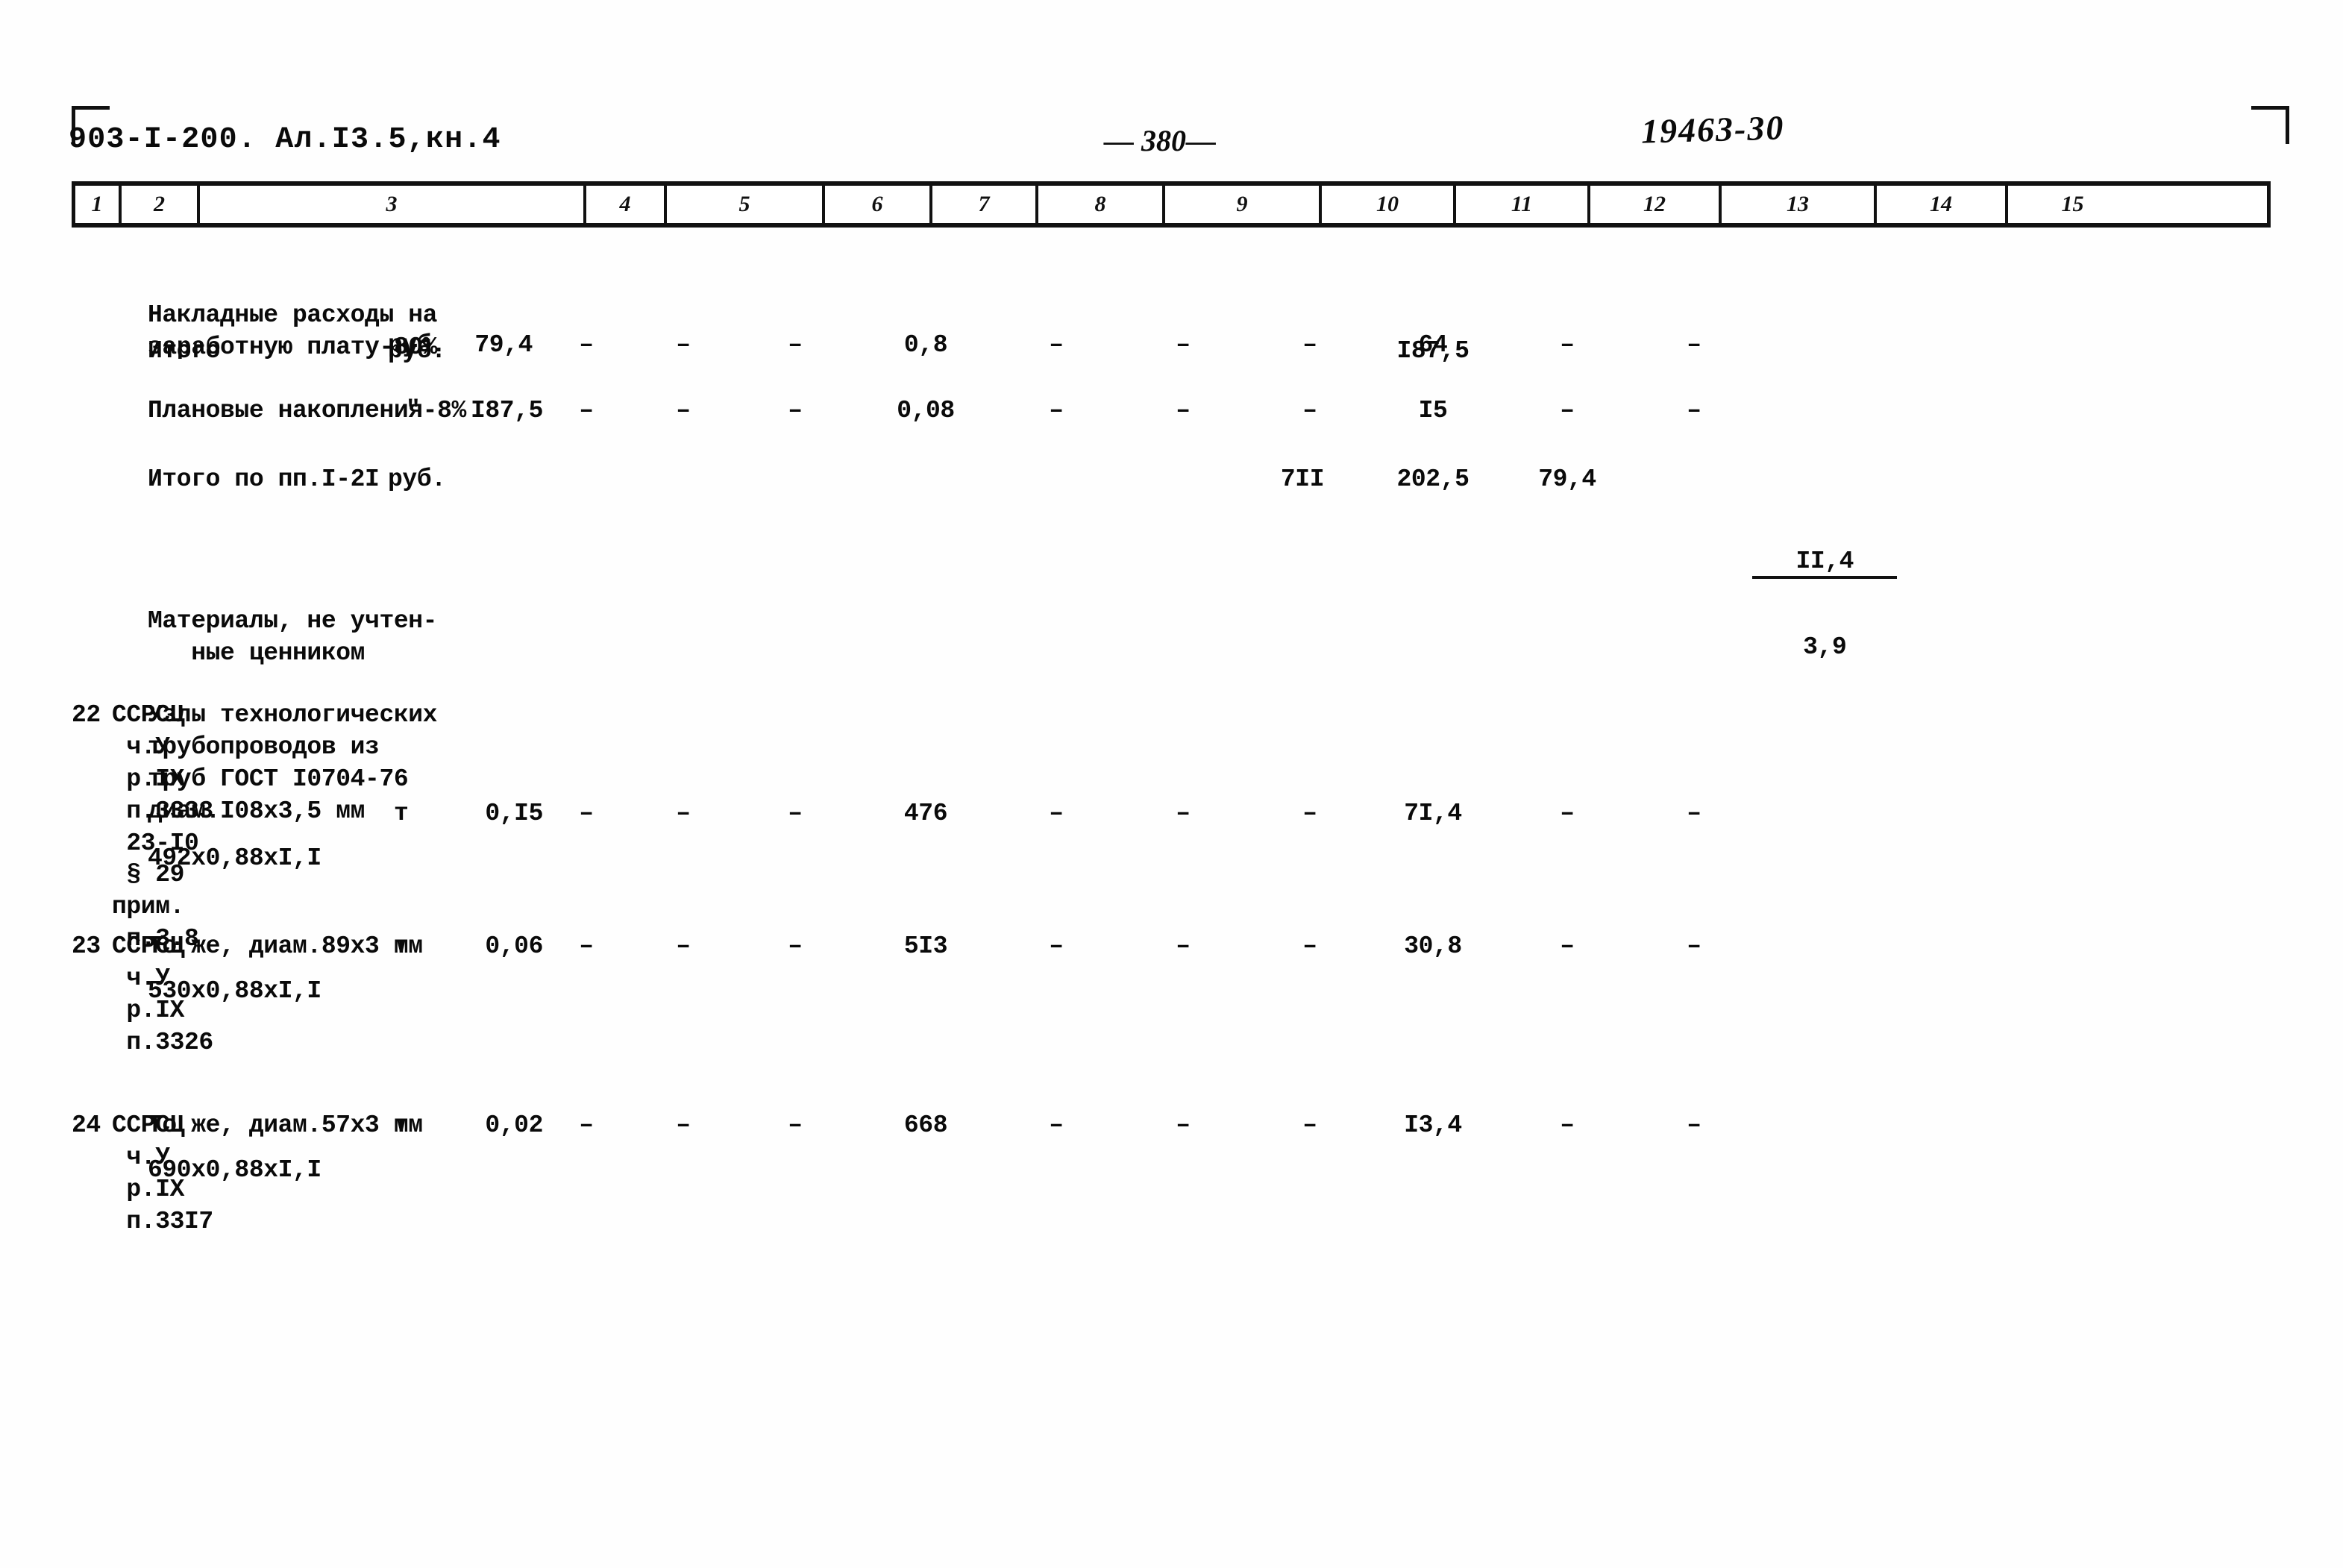  I want to click on row-description: Итого по пп.I-2I, so click(264, 479).